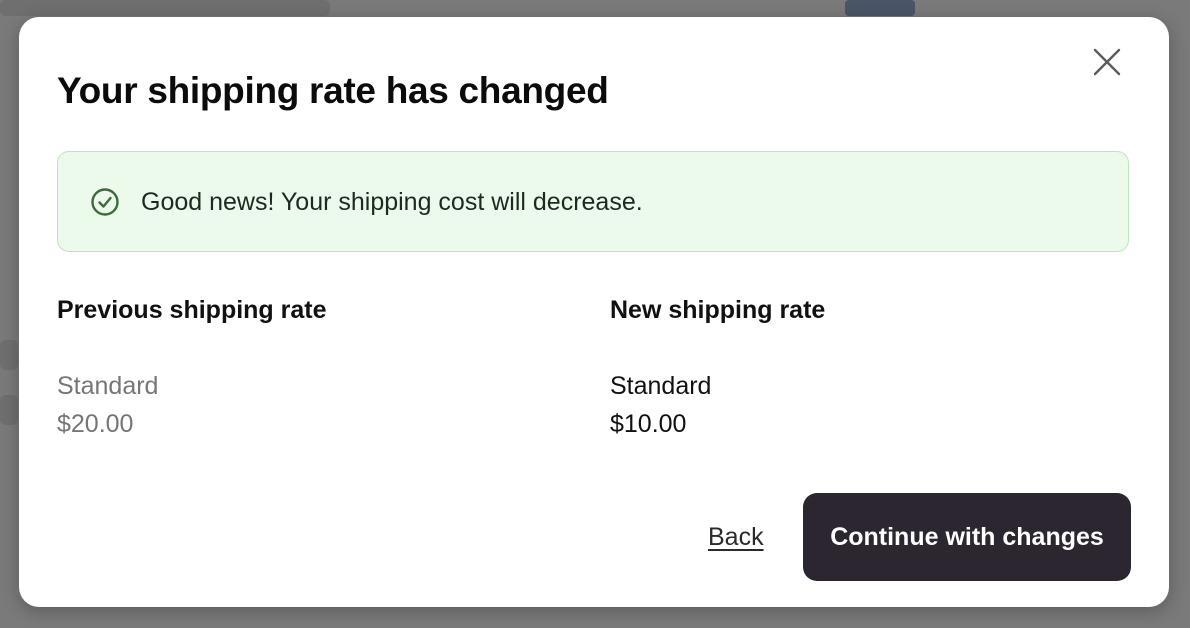 The image size is (1190, 628). What do you see at coordinates (967, 537) in the screenshot?
I see `continue-with-changes-button: Continue with changes` at bounding box center [967, 537].